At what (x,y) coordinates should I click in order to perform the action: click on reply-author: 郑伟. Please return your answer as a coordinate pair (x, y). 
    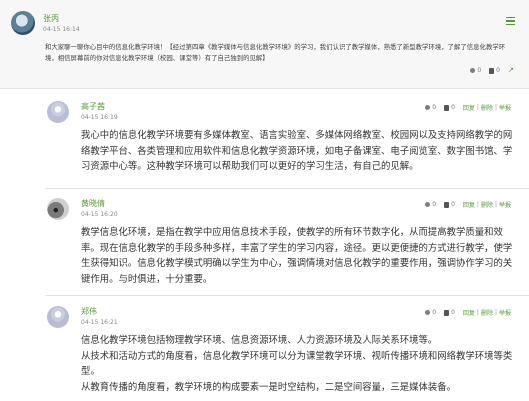
    Looking at the image, I should click on (89, 311).